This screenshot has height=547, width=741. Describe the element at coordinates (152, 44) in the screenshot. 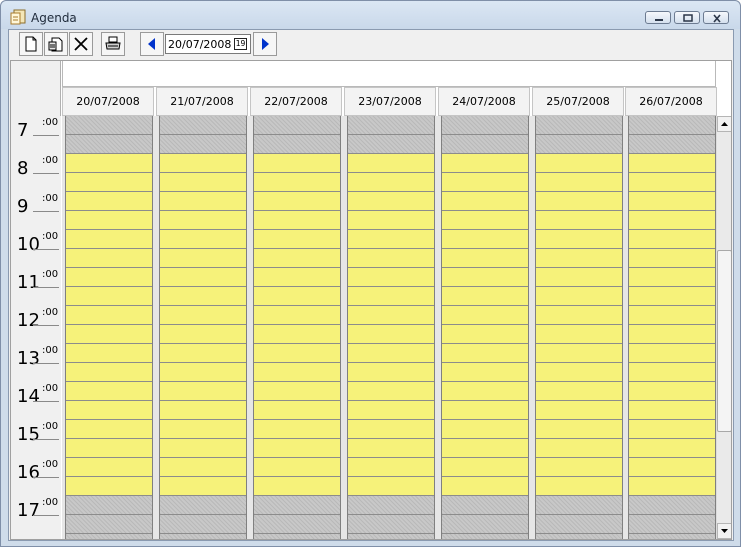

I see `previous-week-button` at that location.